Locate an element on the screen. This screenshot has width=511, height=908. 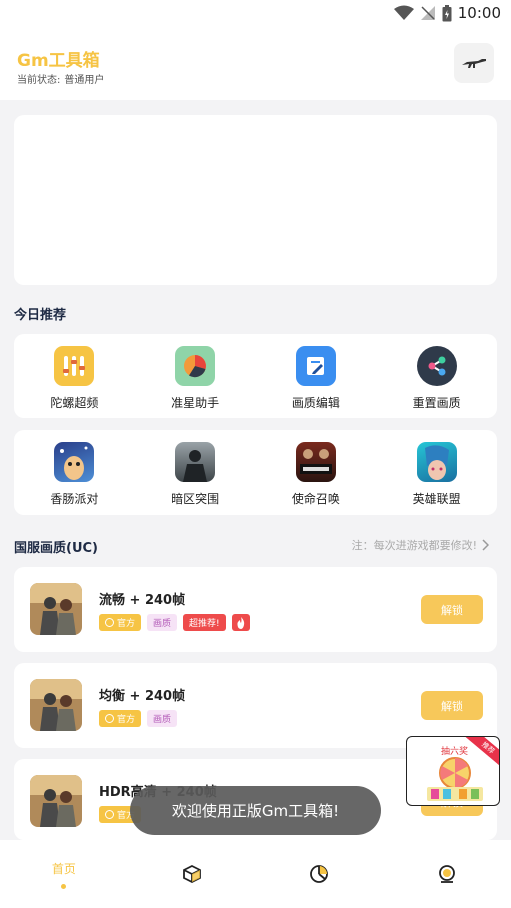
tool-label: 准星助手 is located at coordinates (195, 403).